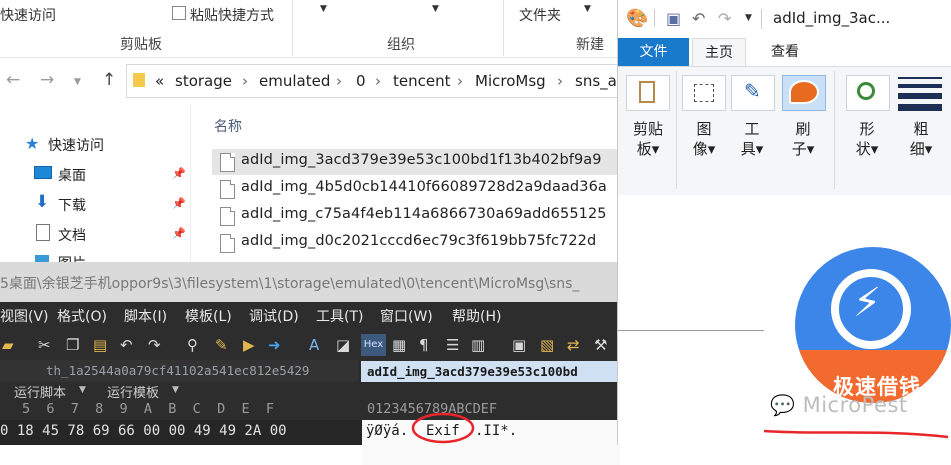  What do you see at coordinates (691, 330) in the screenshot?
I see `canvas-edge-line` at bounding box center [691, 330].